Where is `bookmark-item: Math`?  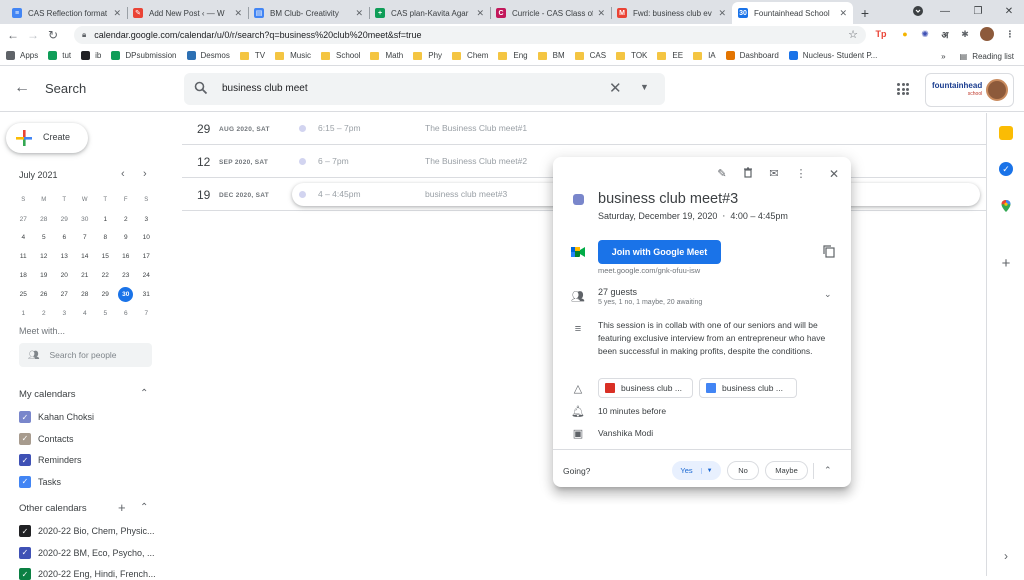 bookmark-item: Math is located at coordinates (386, 55).